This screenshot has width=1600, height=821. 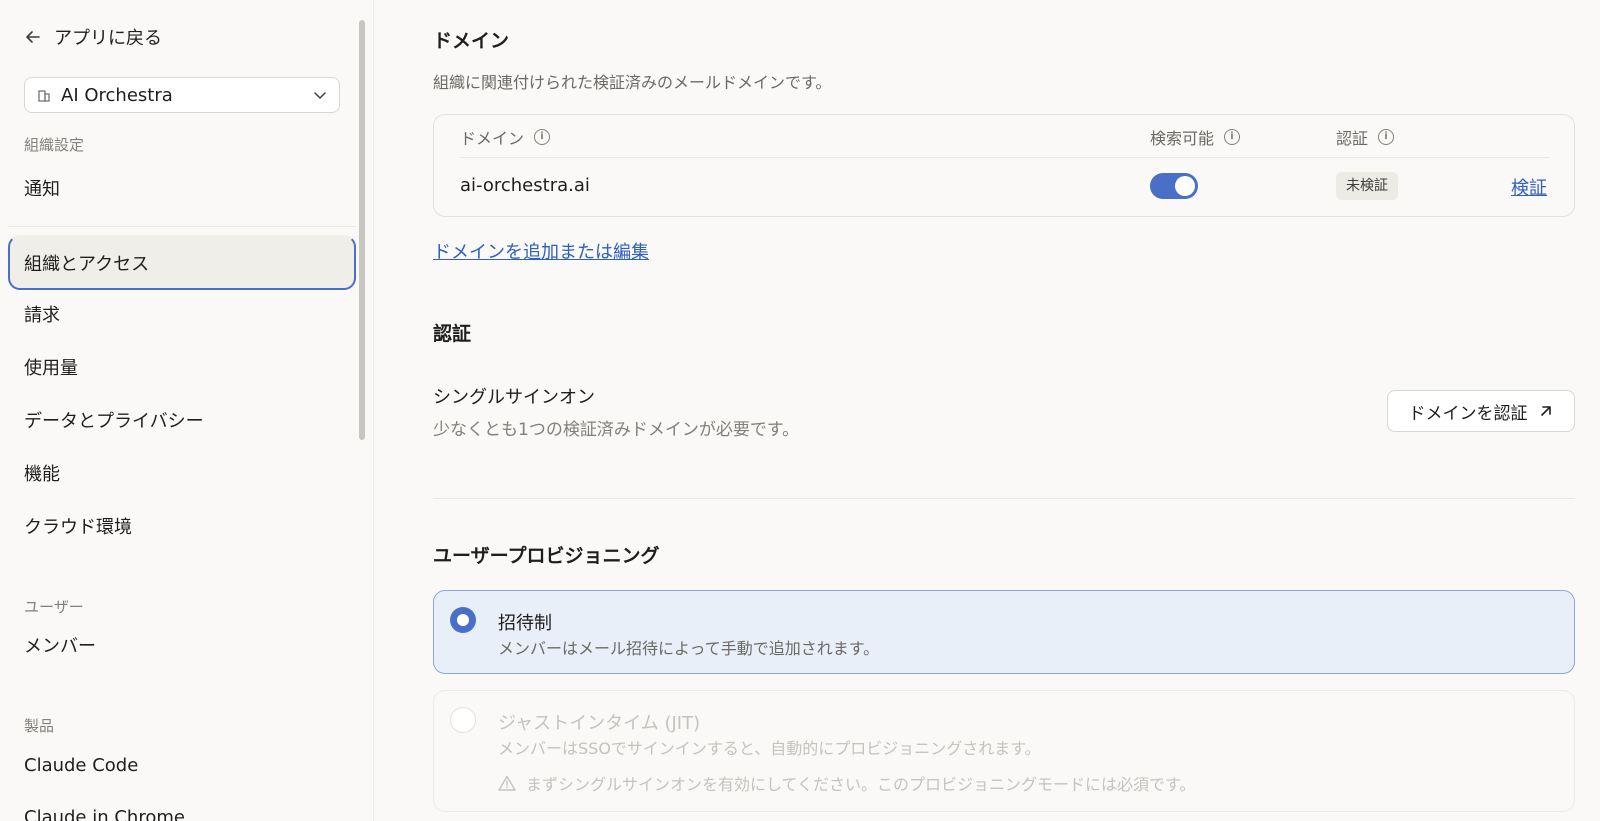 What do you see at coordinates (39, 726) in the screenshot?
I see `section-products: 製品` at bounding box center [39, 726].